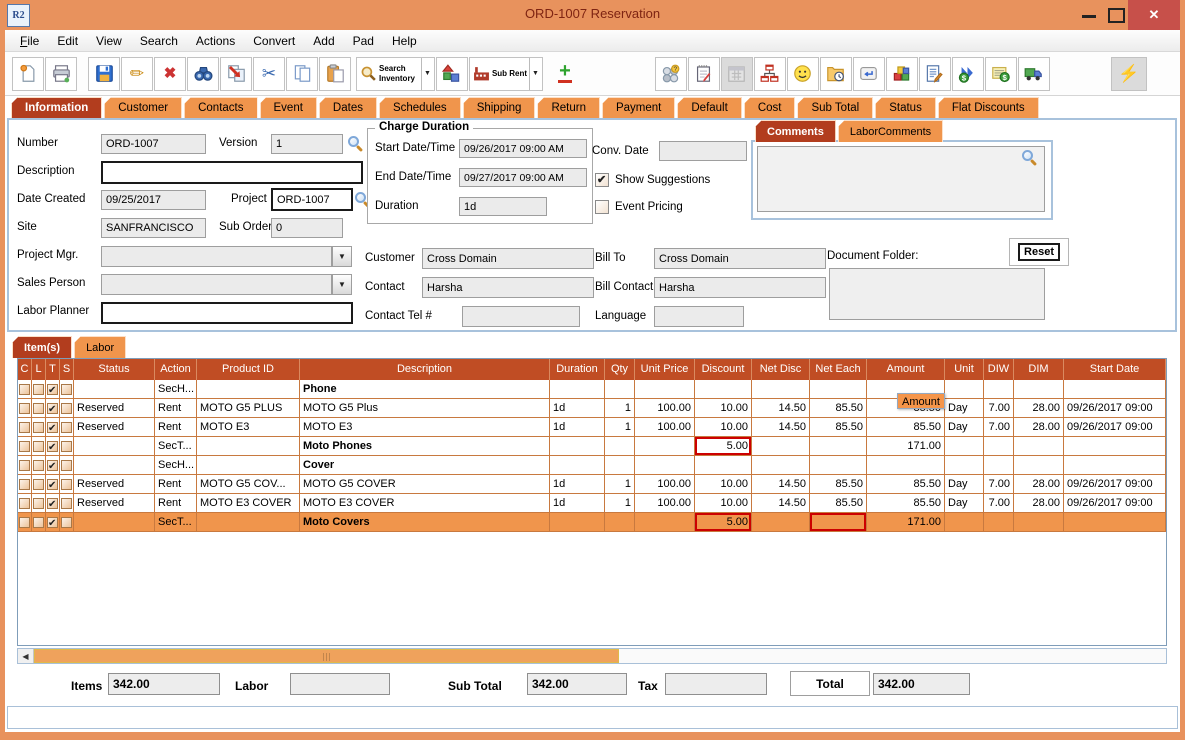  What do you see at coordinates (451, 73) in the screenshot?
I see `shapes-button` at bounding box center [451, 73].